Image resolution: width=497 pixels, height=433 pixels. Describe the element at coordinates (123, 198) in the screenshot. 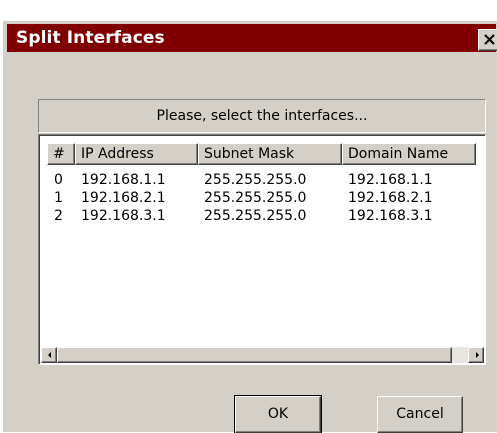

I see `row-ip-address: 192.168.2.1` at that location.